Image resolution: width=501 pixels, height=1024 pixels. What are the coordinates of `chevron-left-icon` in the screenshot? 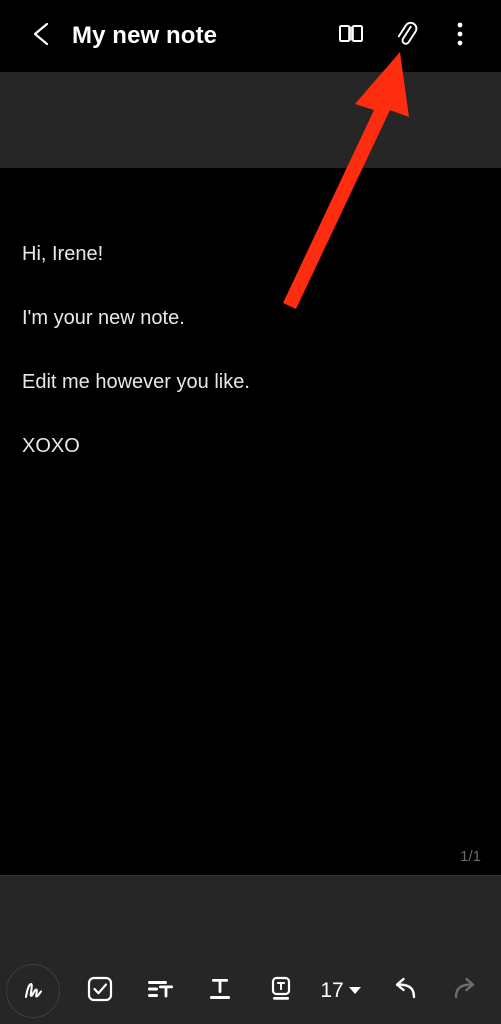 It's located at (42, 36).